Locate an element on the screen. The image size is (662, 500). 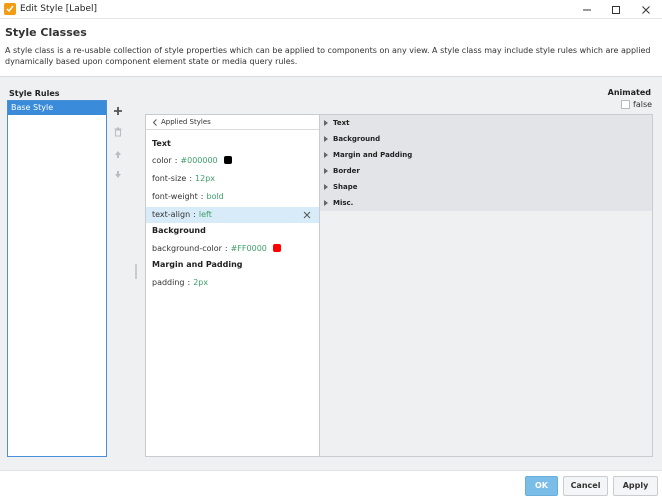
category-label: Text is located at coordinates (341, 123).